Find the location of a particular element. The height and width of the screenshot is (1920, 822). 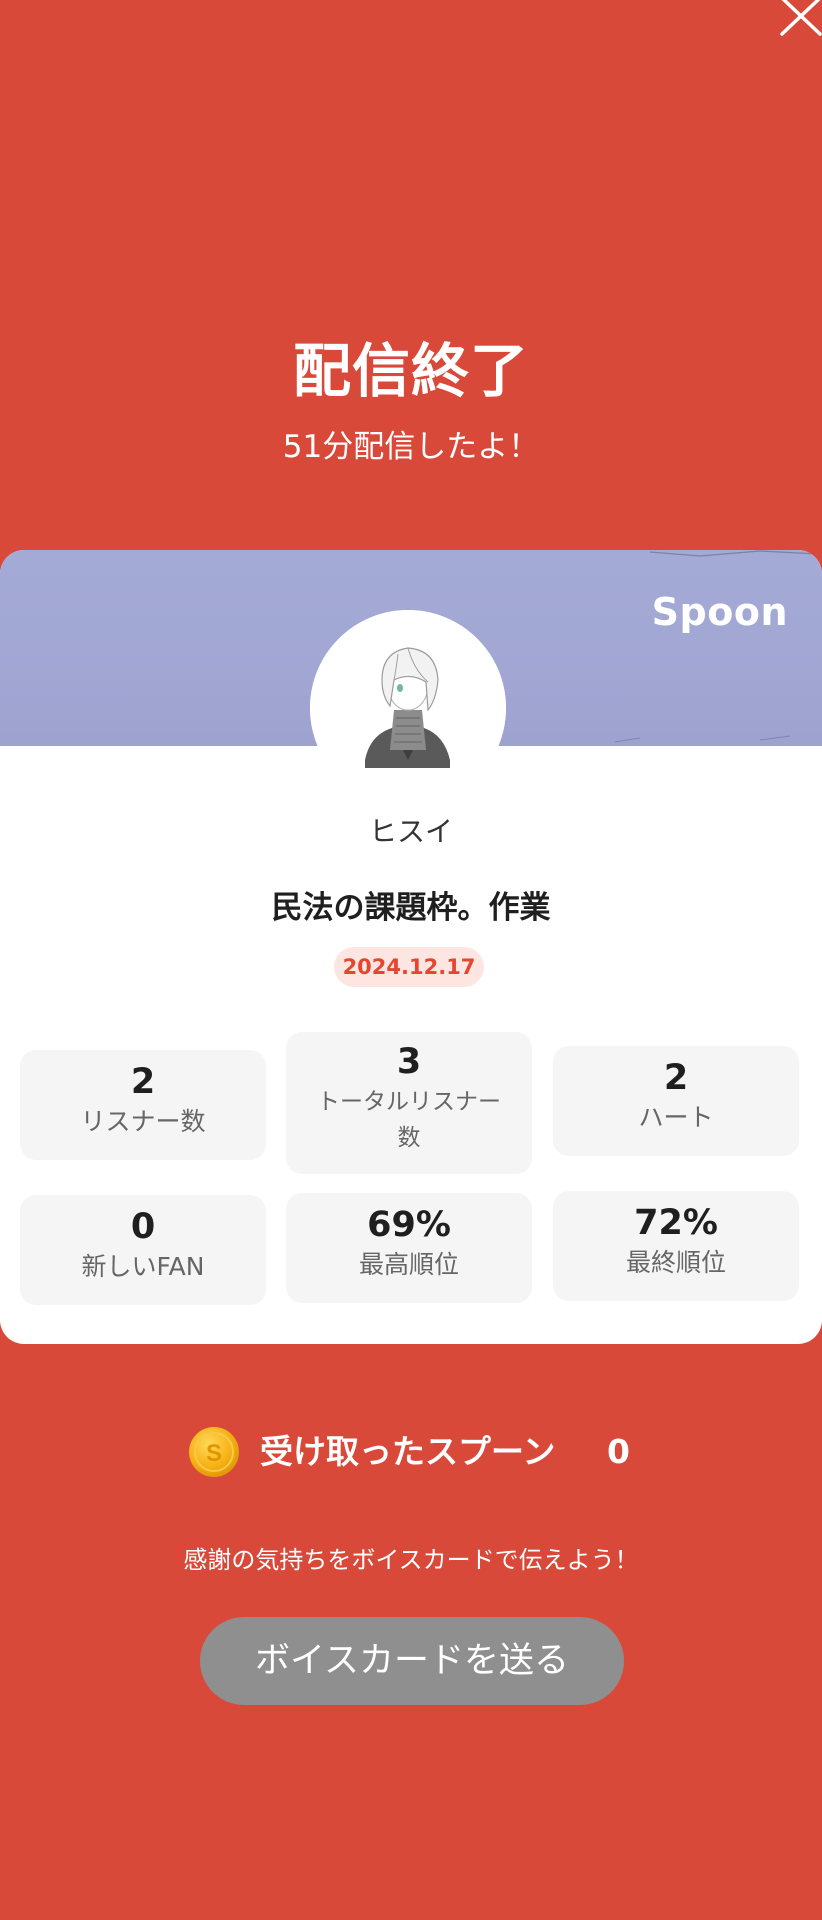

close-icon is located at coordinates (799, 20).